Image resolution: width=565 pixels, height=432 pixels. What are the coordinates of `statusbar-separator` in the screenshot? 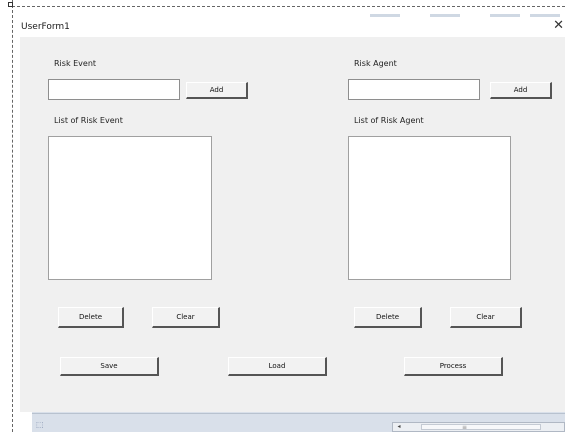 It's located at (298, 413).